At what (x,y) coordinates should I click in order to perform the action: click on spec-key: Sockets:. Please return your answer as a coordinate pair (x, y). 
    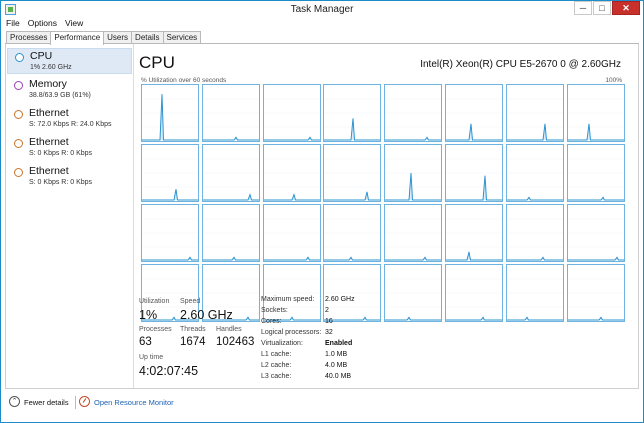
    Looking at the image, I should click on (274, 310).